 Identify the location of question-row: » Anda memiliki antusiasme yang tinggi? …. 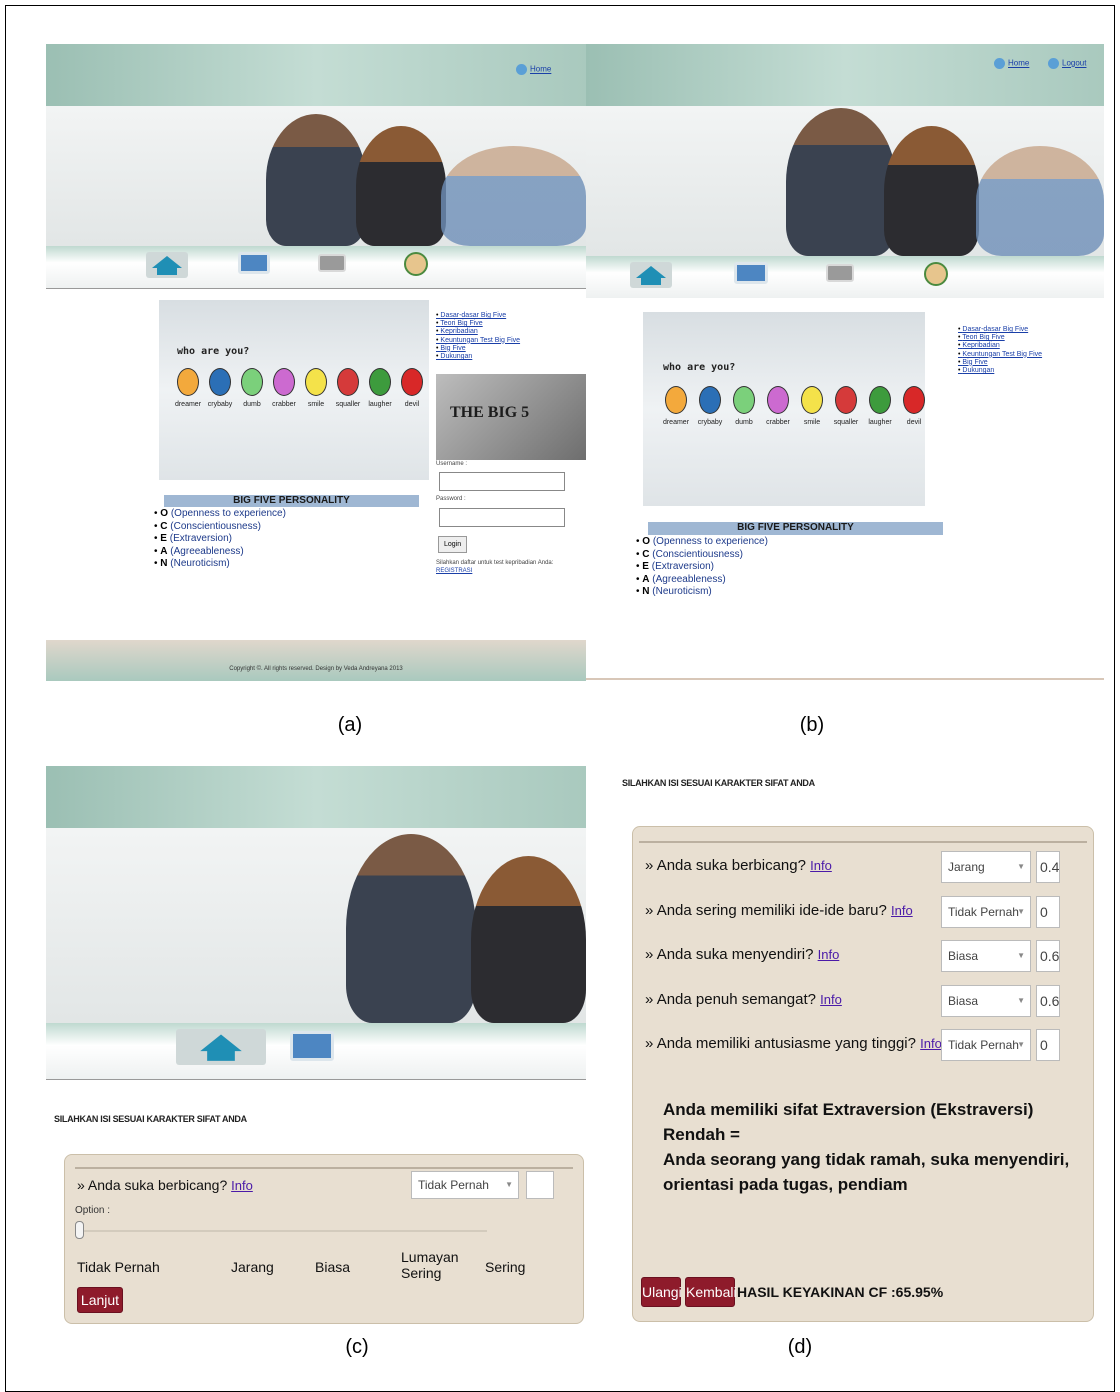
(793, 1044).